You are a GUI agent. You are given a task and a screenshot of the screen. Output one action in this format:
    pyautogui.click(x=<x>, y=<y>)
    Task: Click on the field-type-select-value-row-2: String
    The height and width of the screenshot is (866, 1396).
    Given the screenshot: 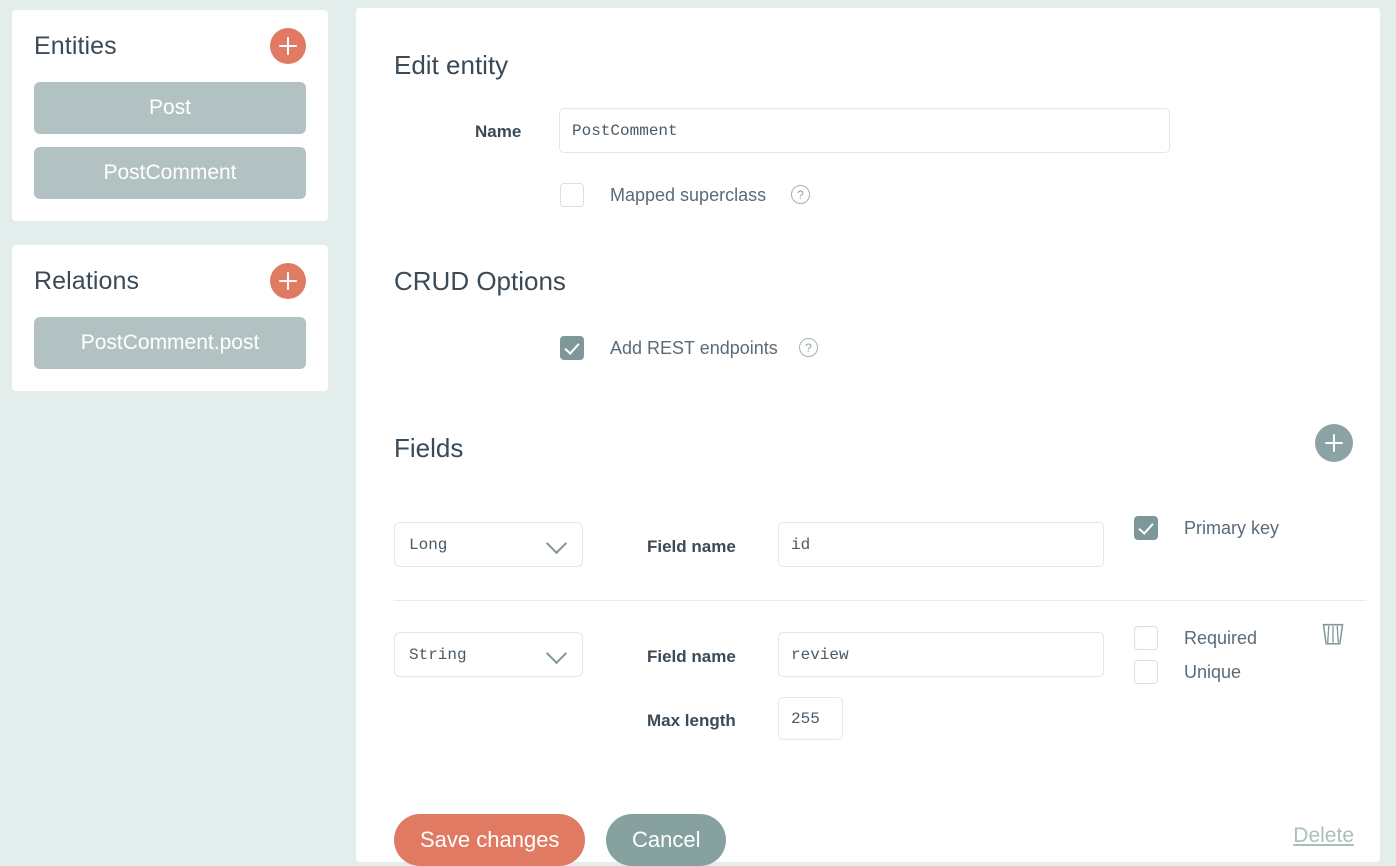 What is the action you would take?
    pyautogui.click(x=438, y=654)
    